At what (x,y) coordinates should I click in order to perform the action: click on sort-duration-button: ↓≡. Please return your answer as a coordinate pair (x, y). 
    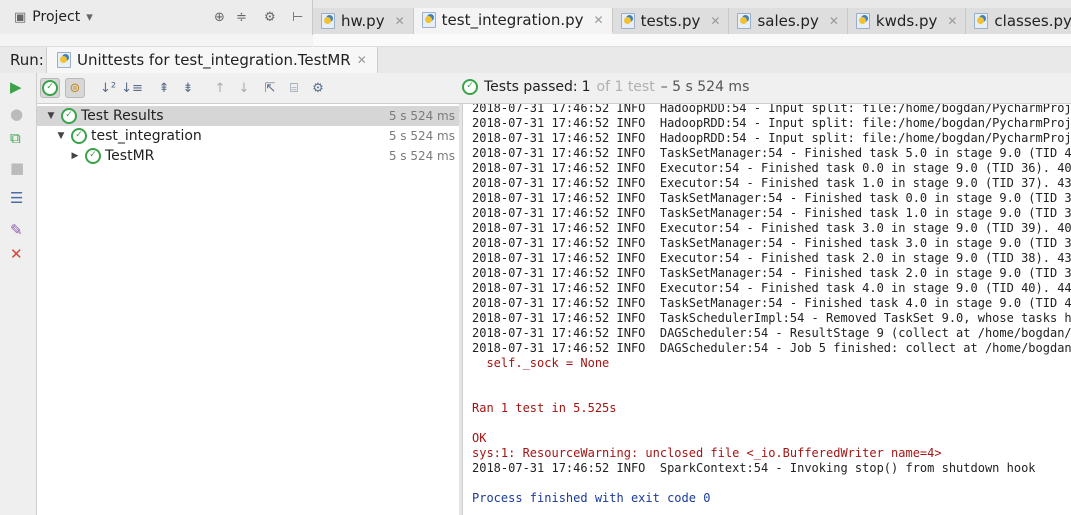
    Looking at the image, I should click on (132, 88).